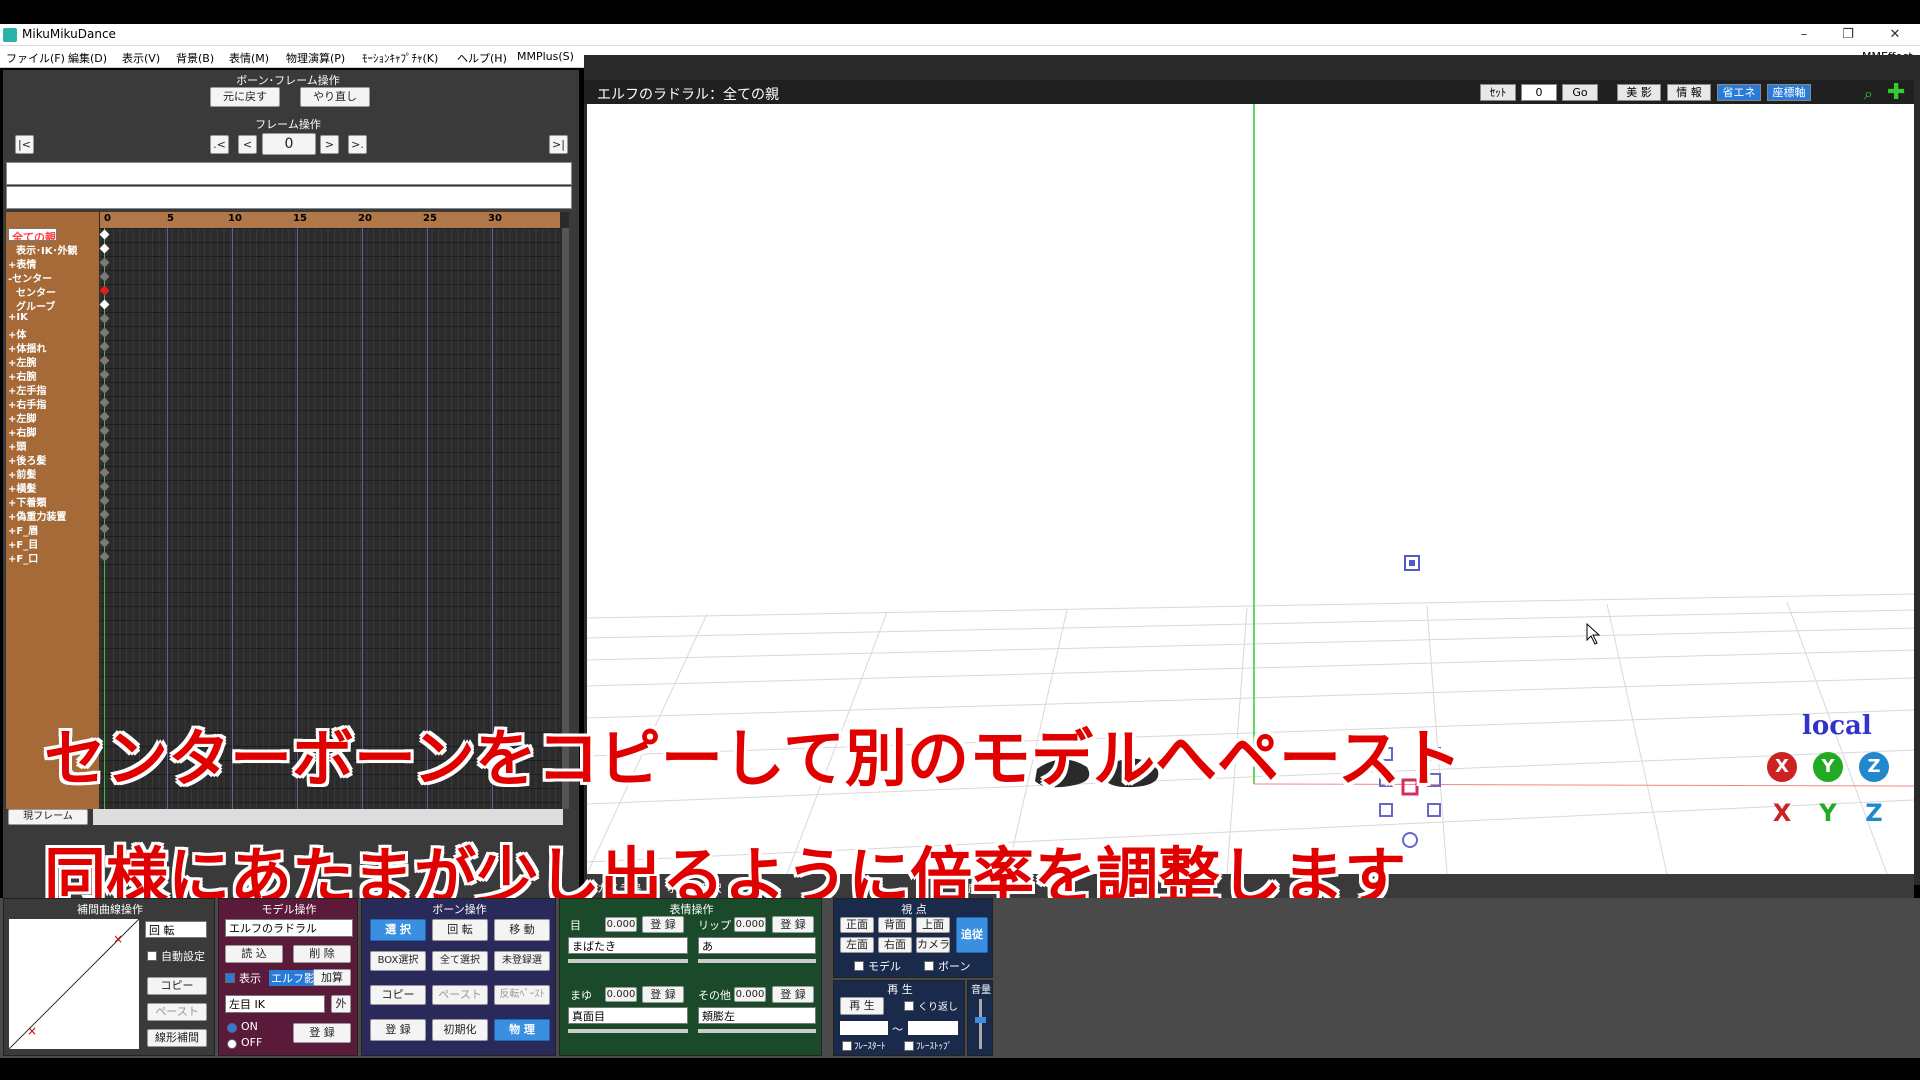  What do you see at coordinates (1782, 767) in the screenshot?
I see `rotate-x-icon: X` at bounding box center [1782, 767].